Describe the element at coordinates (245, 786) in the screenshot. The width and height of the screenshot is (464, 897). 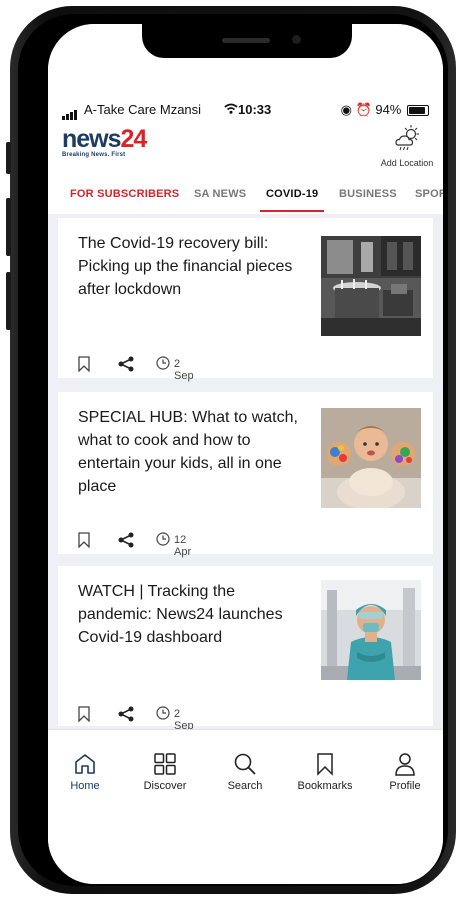
I see `nav-search-label: Search` at that location.